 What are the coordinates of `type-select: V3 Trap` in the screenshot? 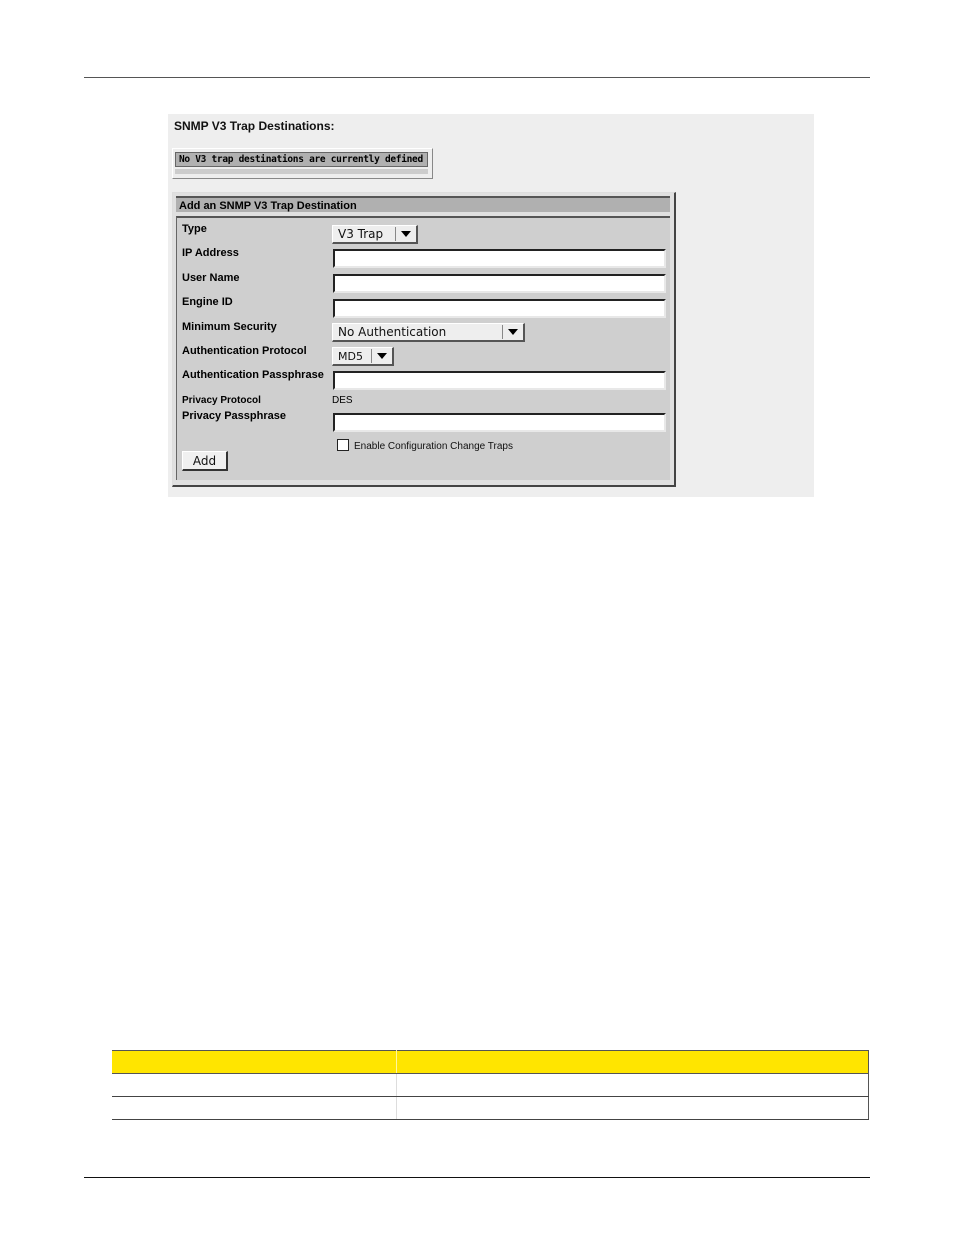 It's located at (375, 234).